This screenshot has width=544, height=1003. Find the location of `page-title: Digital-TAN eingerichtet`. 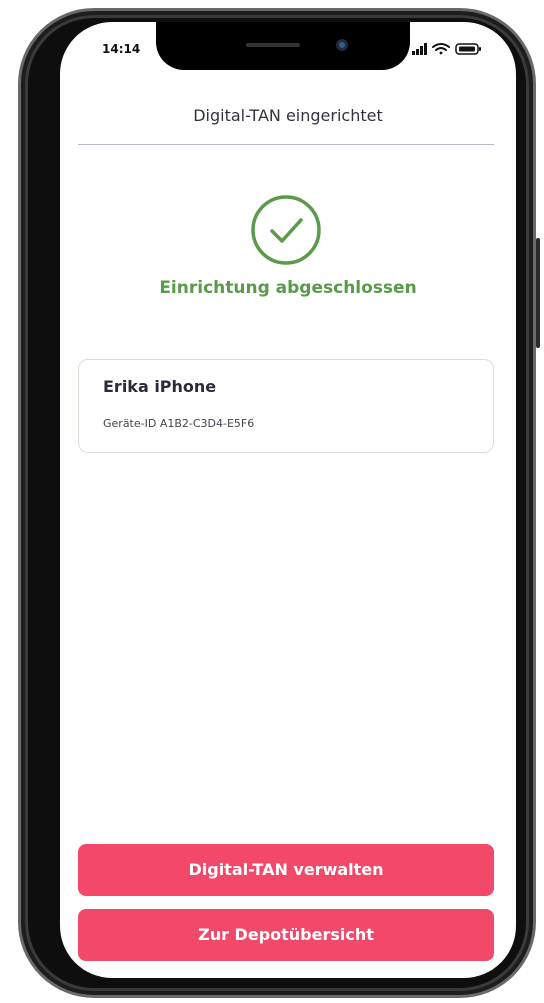

page-title: Digital-TAN eingerichtet is located at coordinates (288, 115).